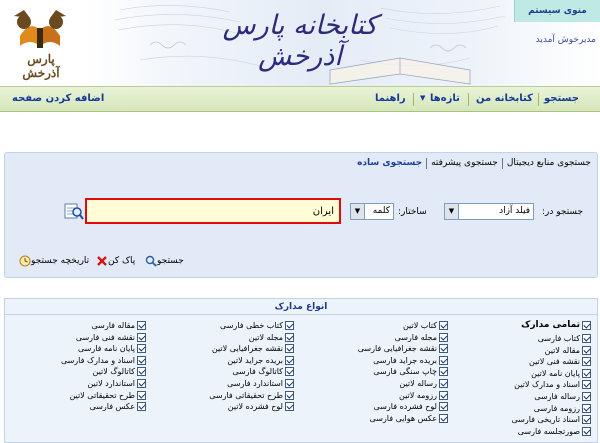  What do you see at coordinates (251, 395) in the screenshot?
I see `doc-type-checkbox-row: طرح تحقیقاتی فارسی` at bounding box center [251, 395].